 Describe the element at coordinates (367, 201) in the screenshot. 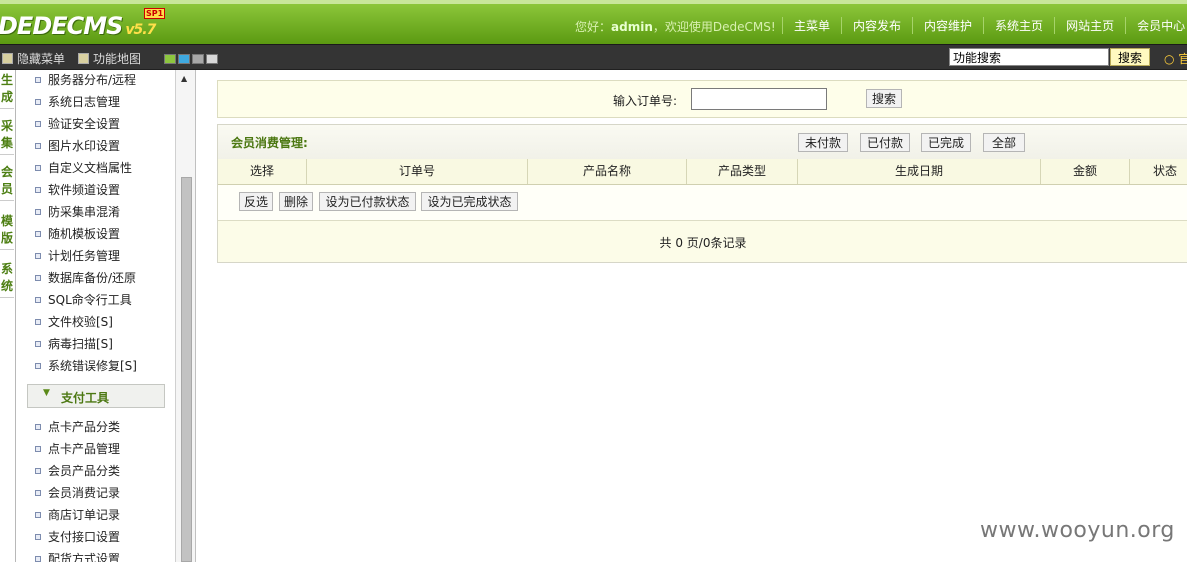

I see `set-paid-button: 设为已付款状态` at that location.